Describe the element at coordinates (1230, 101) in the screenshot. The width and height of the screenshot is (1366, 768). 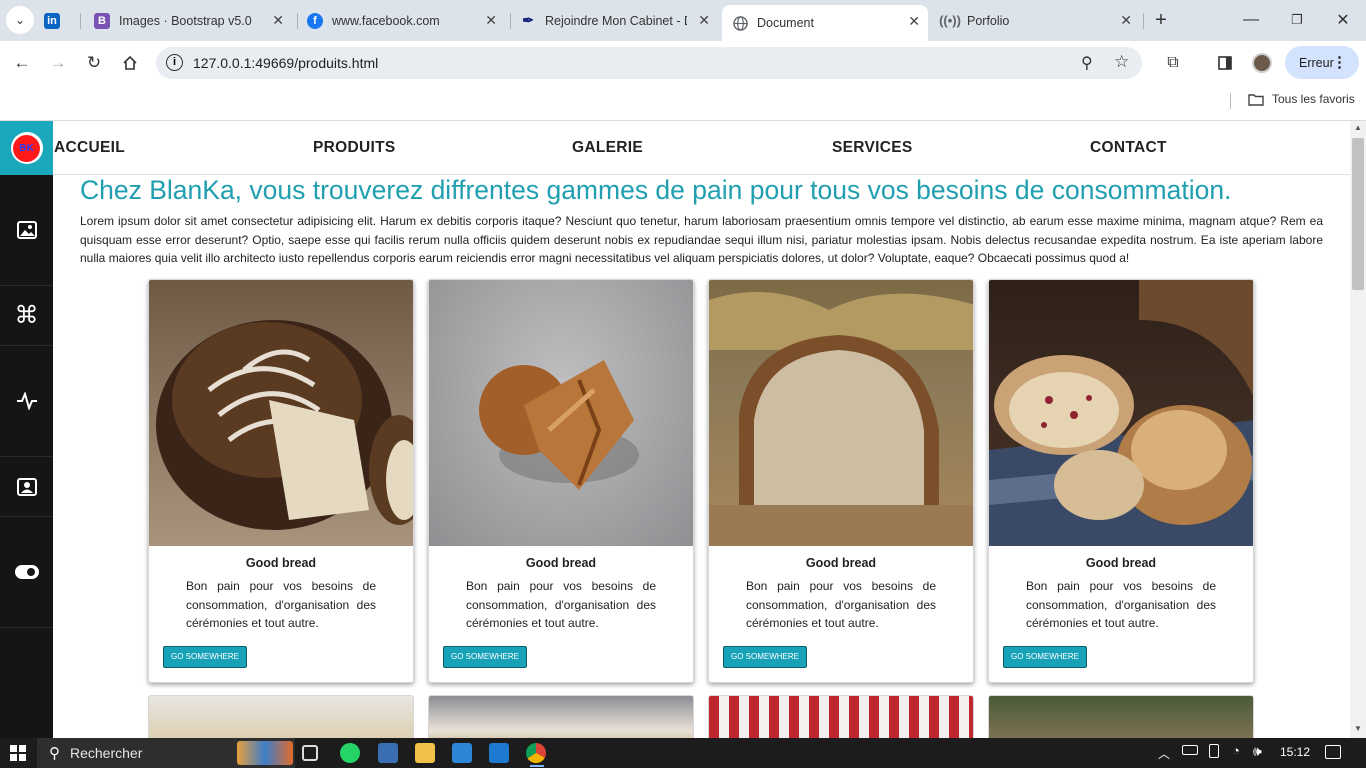
I see `bookmarks-divider` at that location.